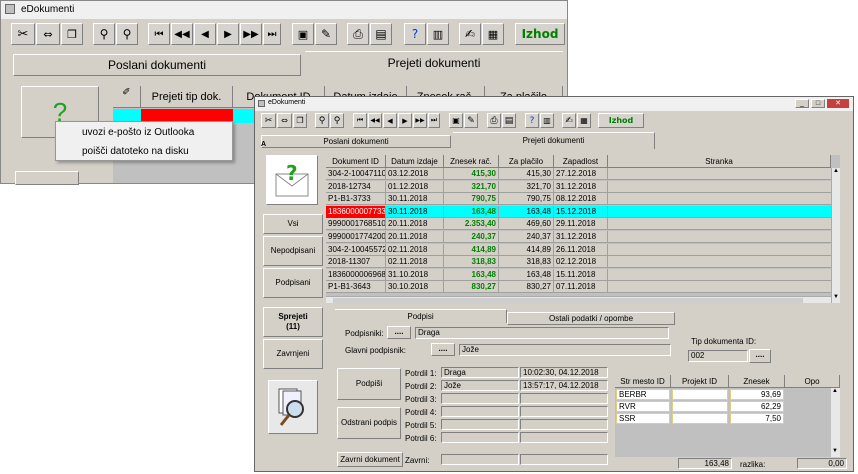  What do you see at coordinates (370, 459) in the screenshot?
I see `zavrni-dokument-button: Zavrni dokument` at bounding box center [370, 459].